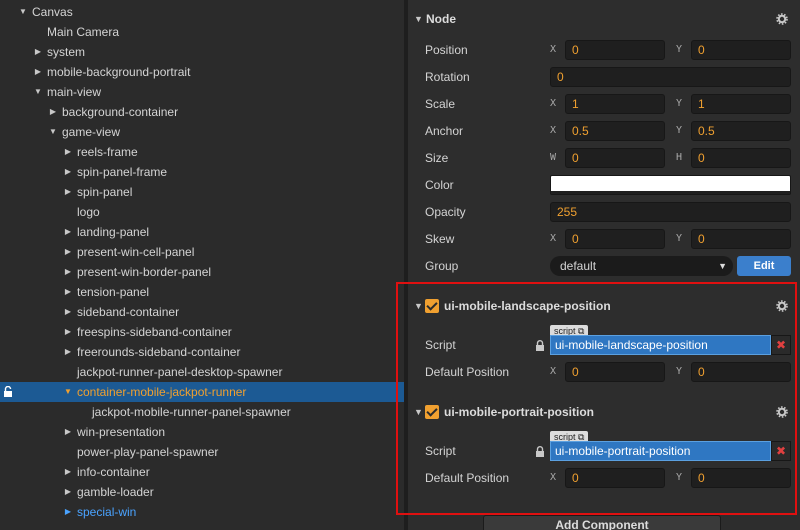  What do you see at coordinates (202, 392) in the screenshot?
I see `tree-node: ▼ container-mobile-jackpot-runner` at bounding box center [202, 392].